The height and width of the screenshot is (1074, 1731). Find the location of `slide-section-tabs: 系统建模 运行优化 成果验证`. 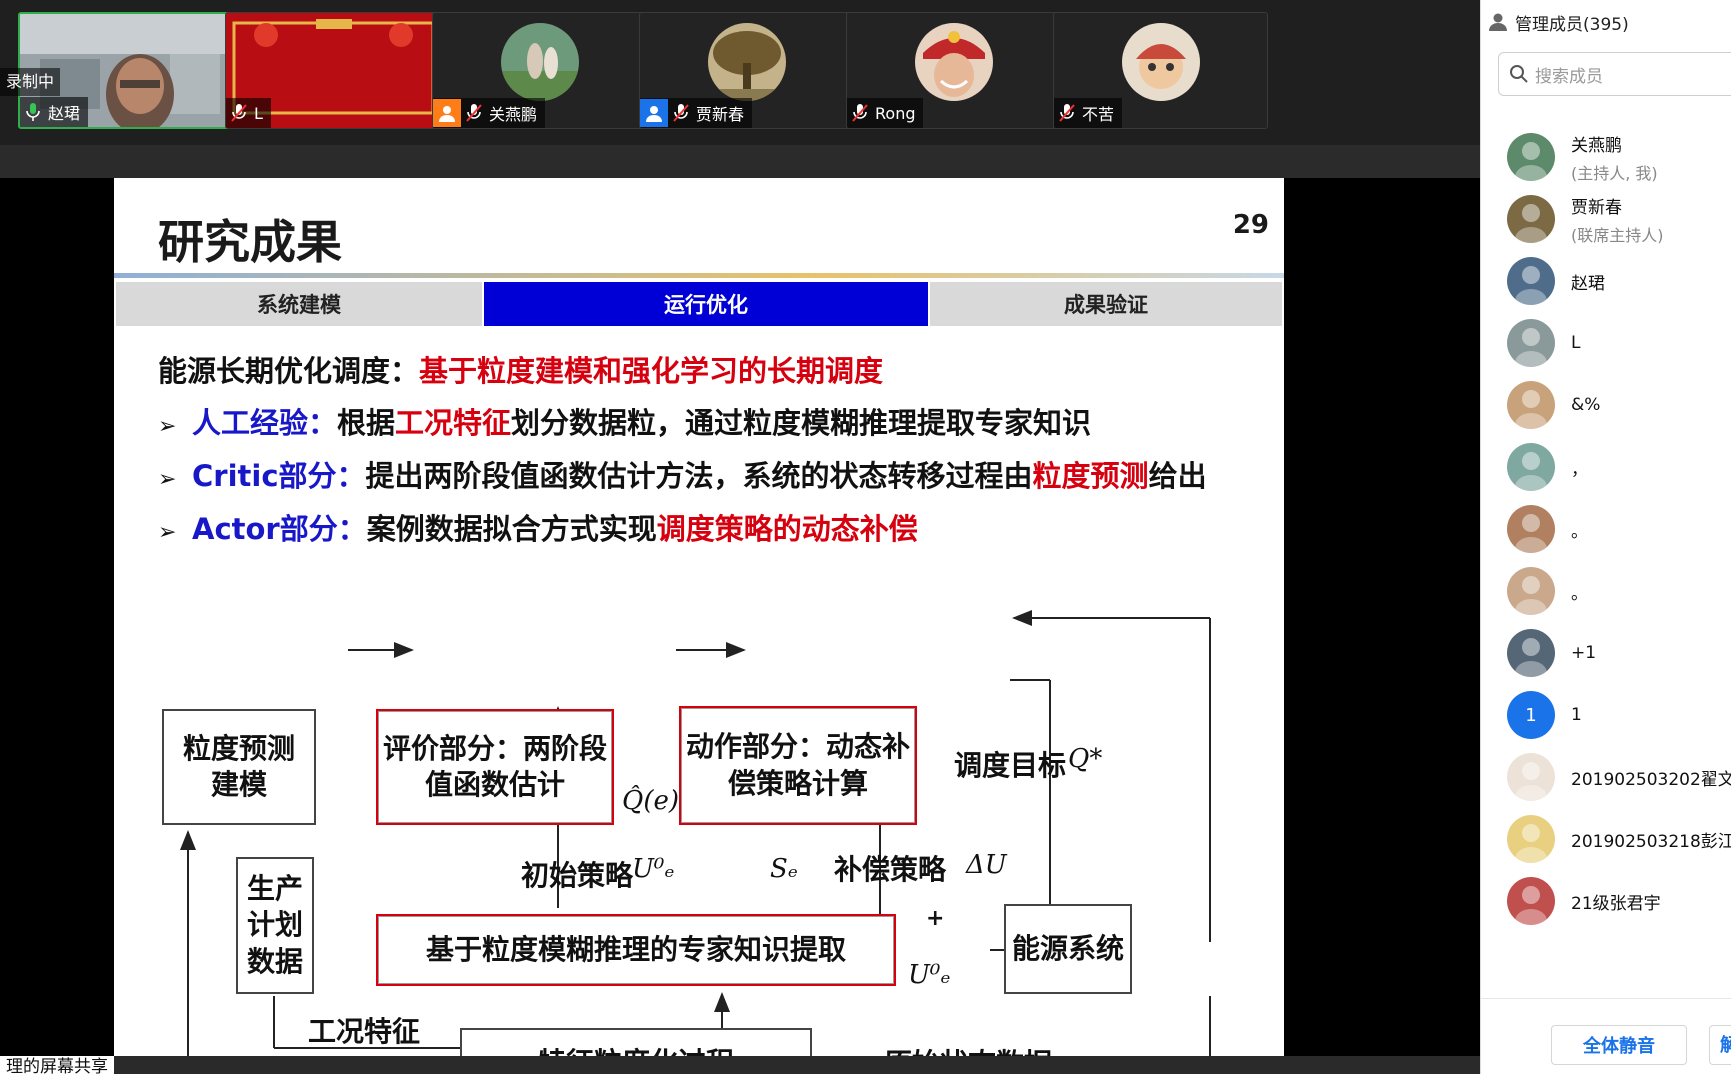

slide-section-tabs: 系统建模 运行优化 成果验证 is located at coordinates (699, 304).